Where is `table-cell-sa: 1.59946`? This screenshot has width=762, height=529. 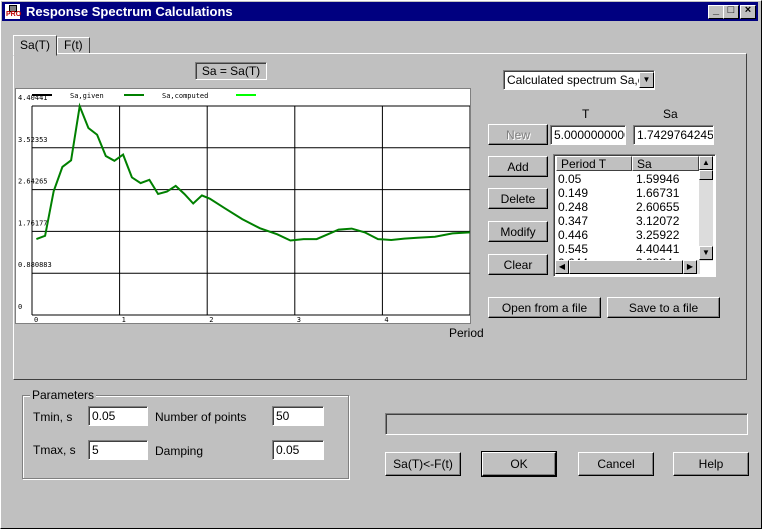 table-cell-sa: 1.59946 is located at coordinates (657, 179).